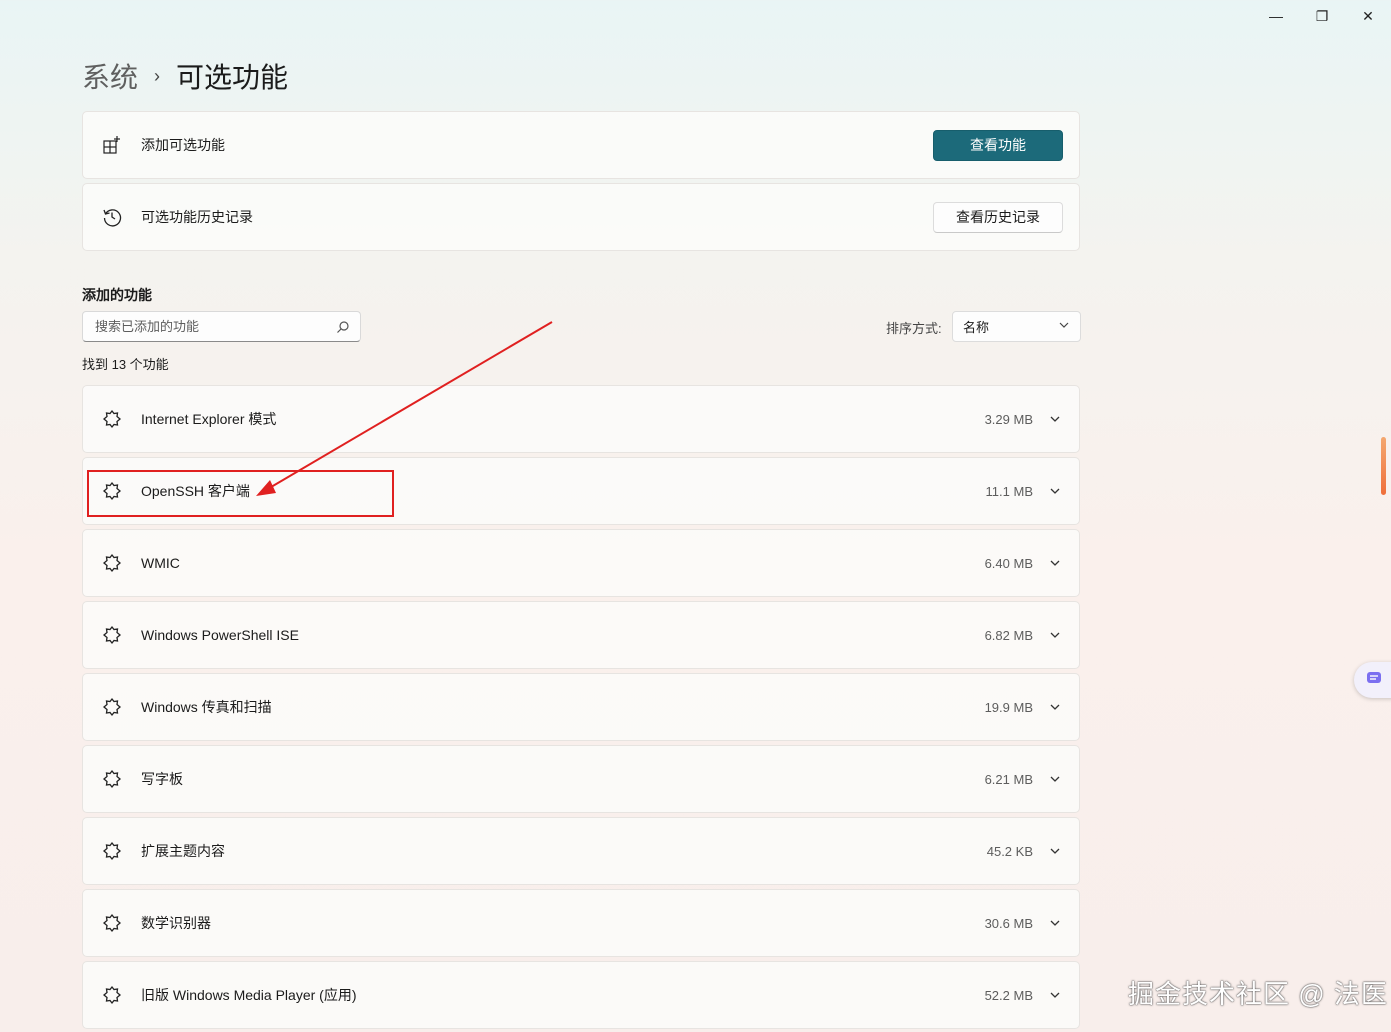  I want to click on breadcrumb: 系统 › 可选功能, so click(185, 76).